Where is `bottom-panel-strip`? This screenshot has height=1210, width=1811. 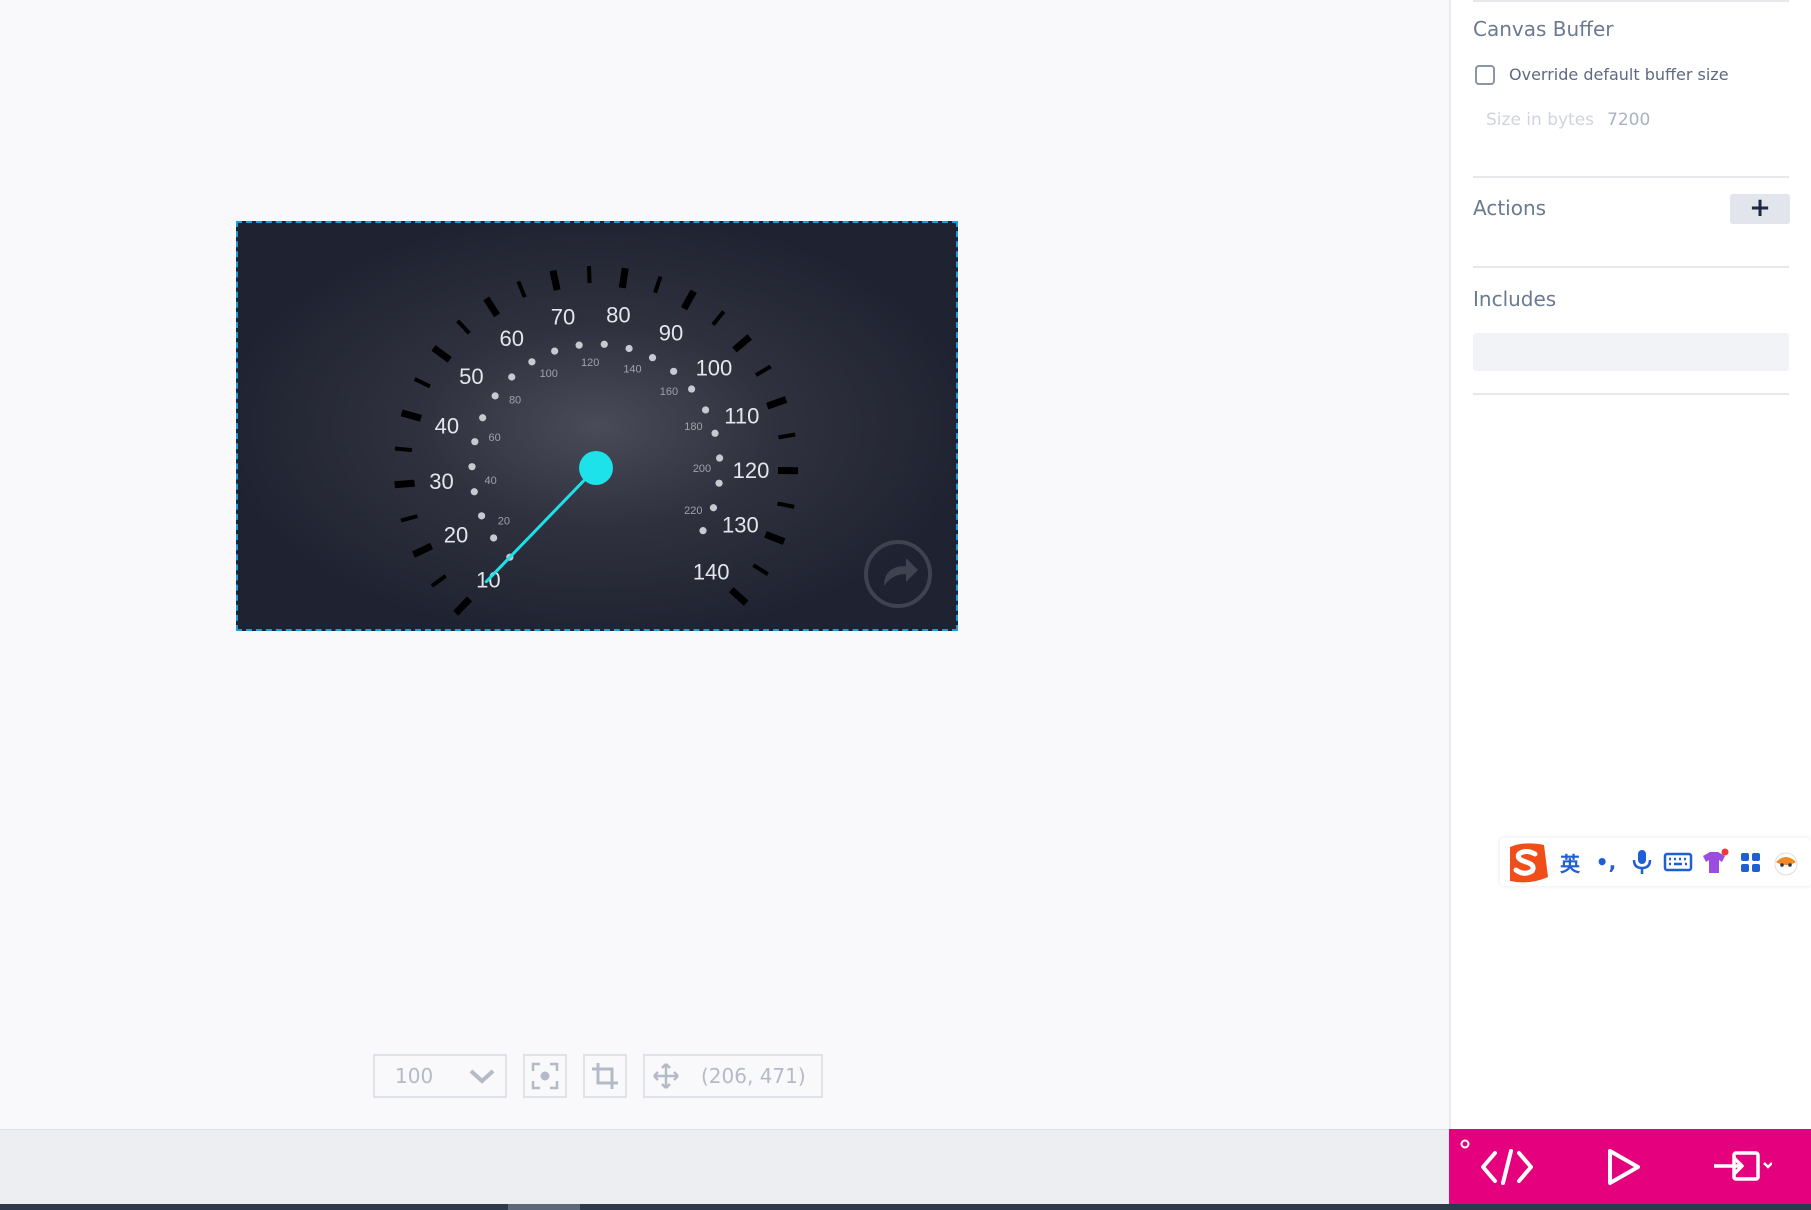
bottom-panel-strip is located at coordinates (724, 1166).